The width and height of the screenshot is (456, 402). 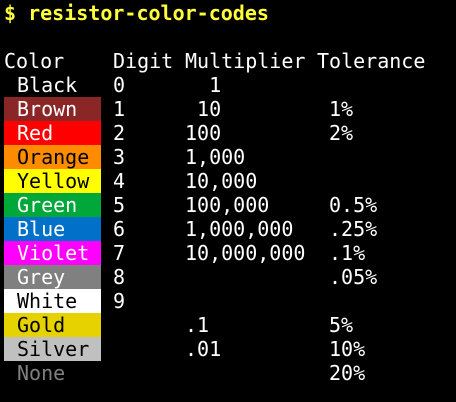 I want to click on tolerance-cell: 2%, so click(x=341, y=133).